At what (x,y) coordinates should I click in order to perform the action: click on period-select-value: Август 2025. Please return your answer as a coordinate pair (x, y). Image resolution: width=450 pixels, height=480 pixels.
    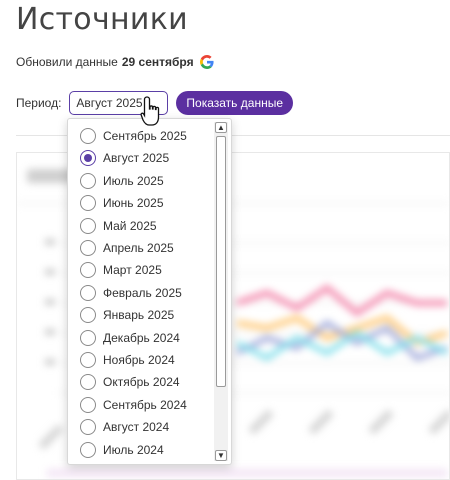
    Looking at the image, I should click on (109, 103).